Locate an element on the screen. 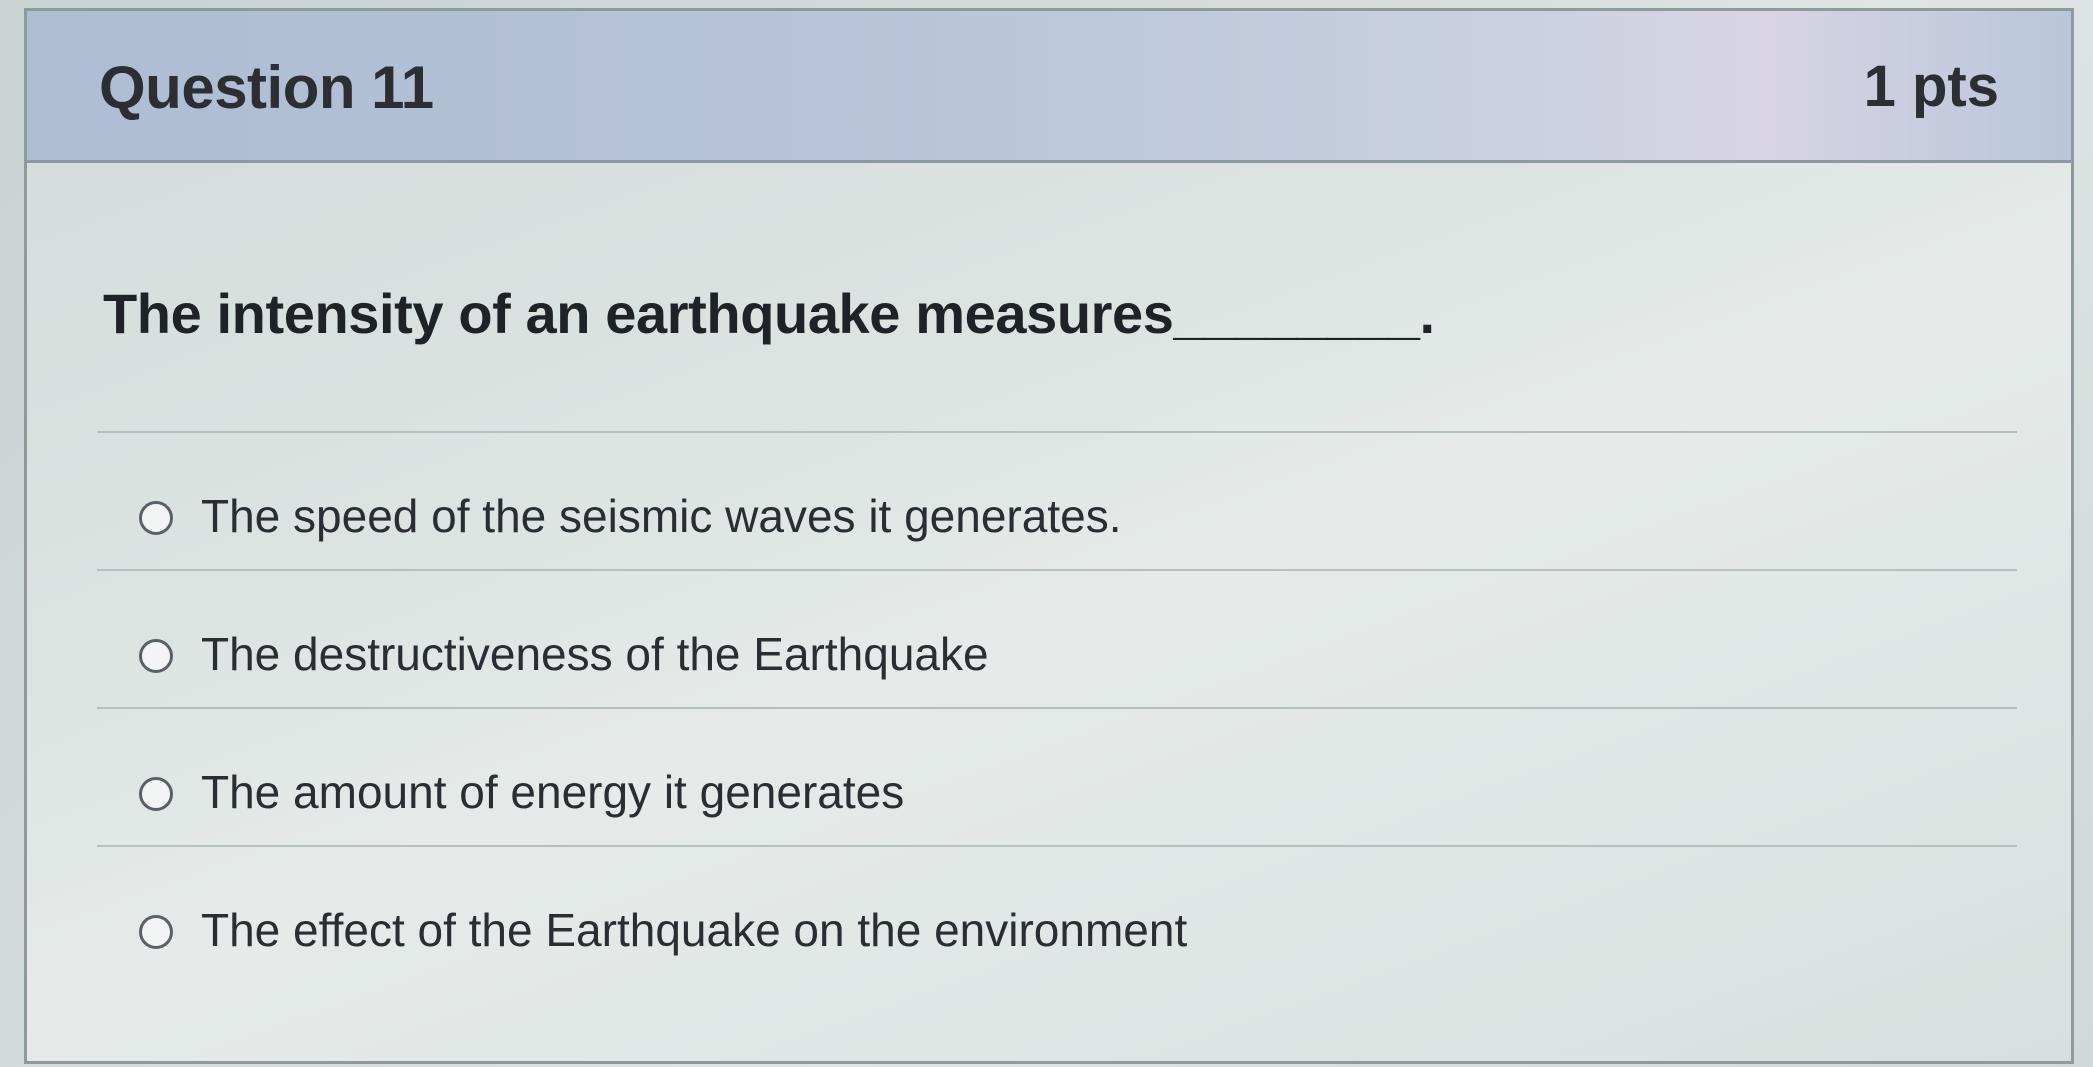  answer-option: The amount of energy it generates is located at coordinates (1057, 776).